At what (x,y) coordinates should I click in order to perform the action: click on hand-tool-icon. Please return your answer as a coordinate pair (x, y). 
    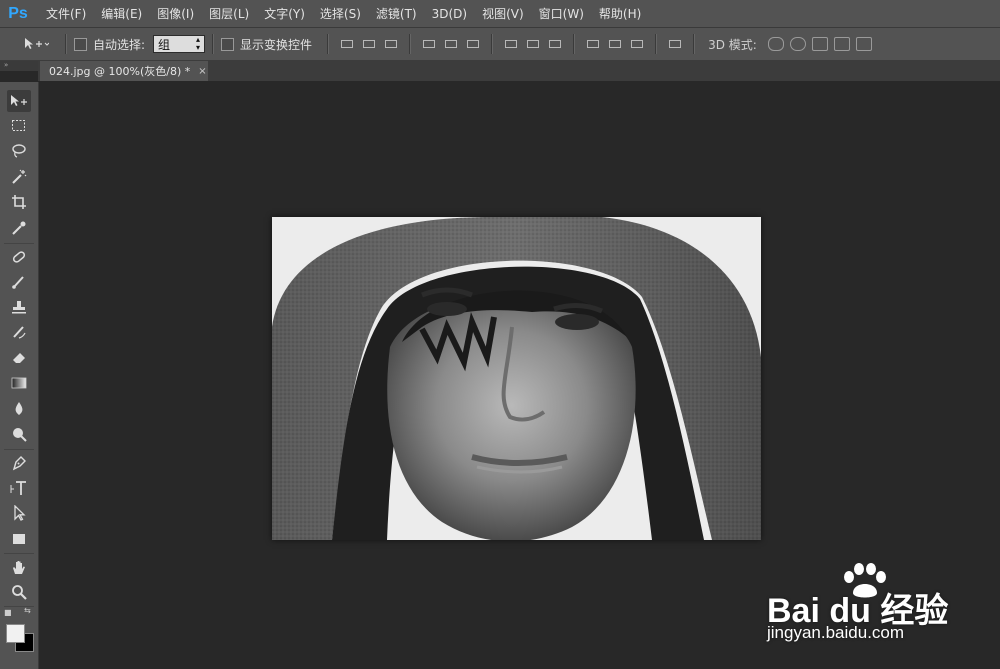
    Looking at the image, I should click on (19, 567).